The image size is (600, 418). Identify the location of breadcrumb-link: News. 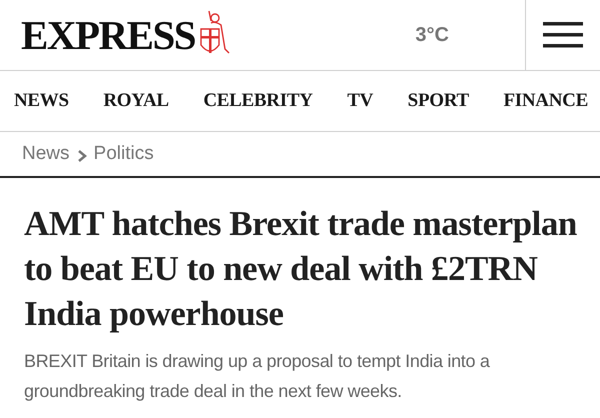
(46, 154).